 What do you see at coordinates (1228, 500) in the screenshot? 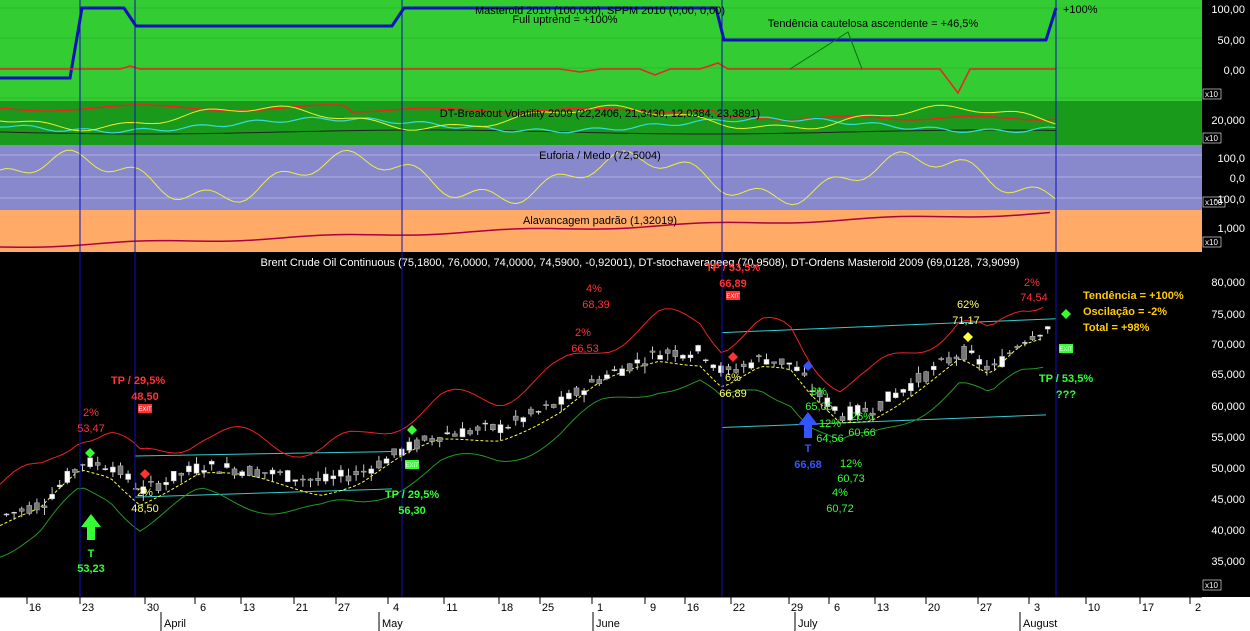
I see `price-tick-45: 45,000` at bounding box center [1228, 500].